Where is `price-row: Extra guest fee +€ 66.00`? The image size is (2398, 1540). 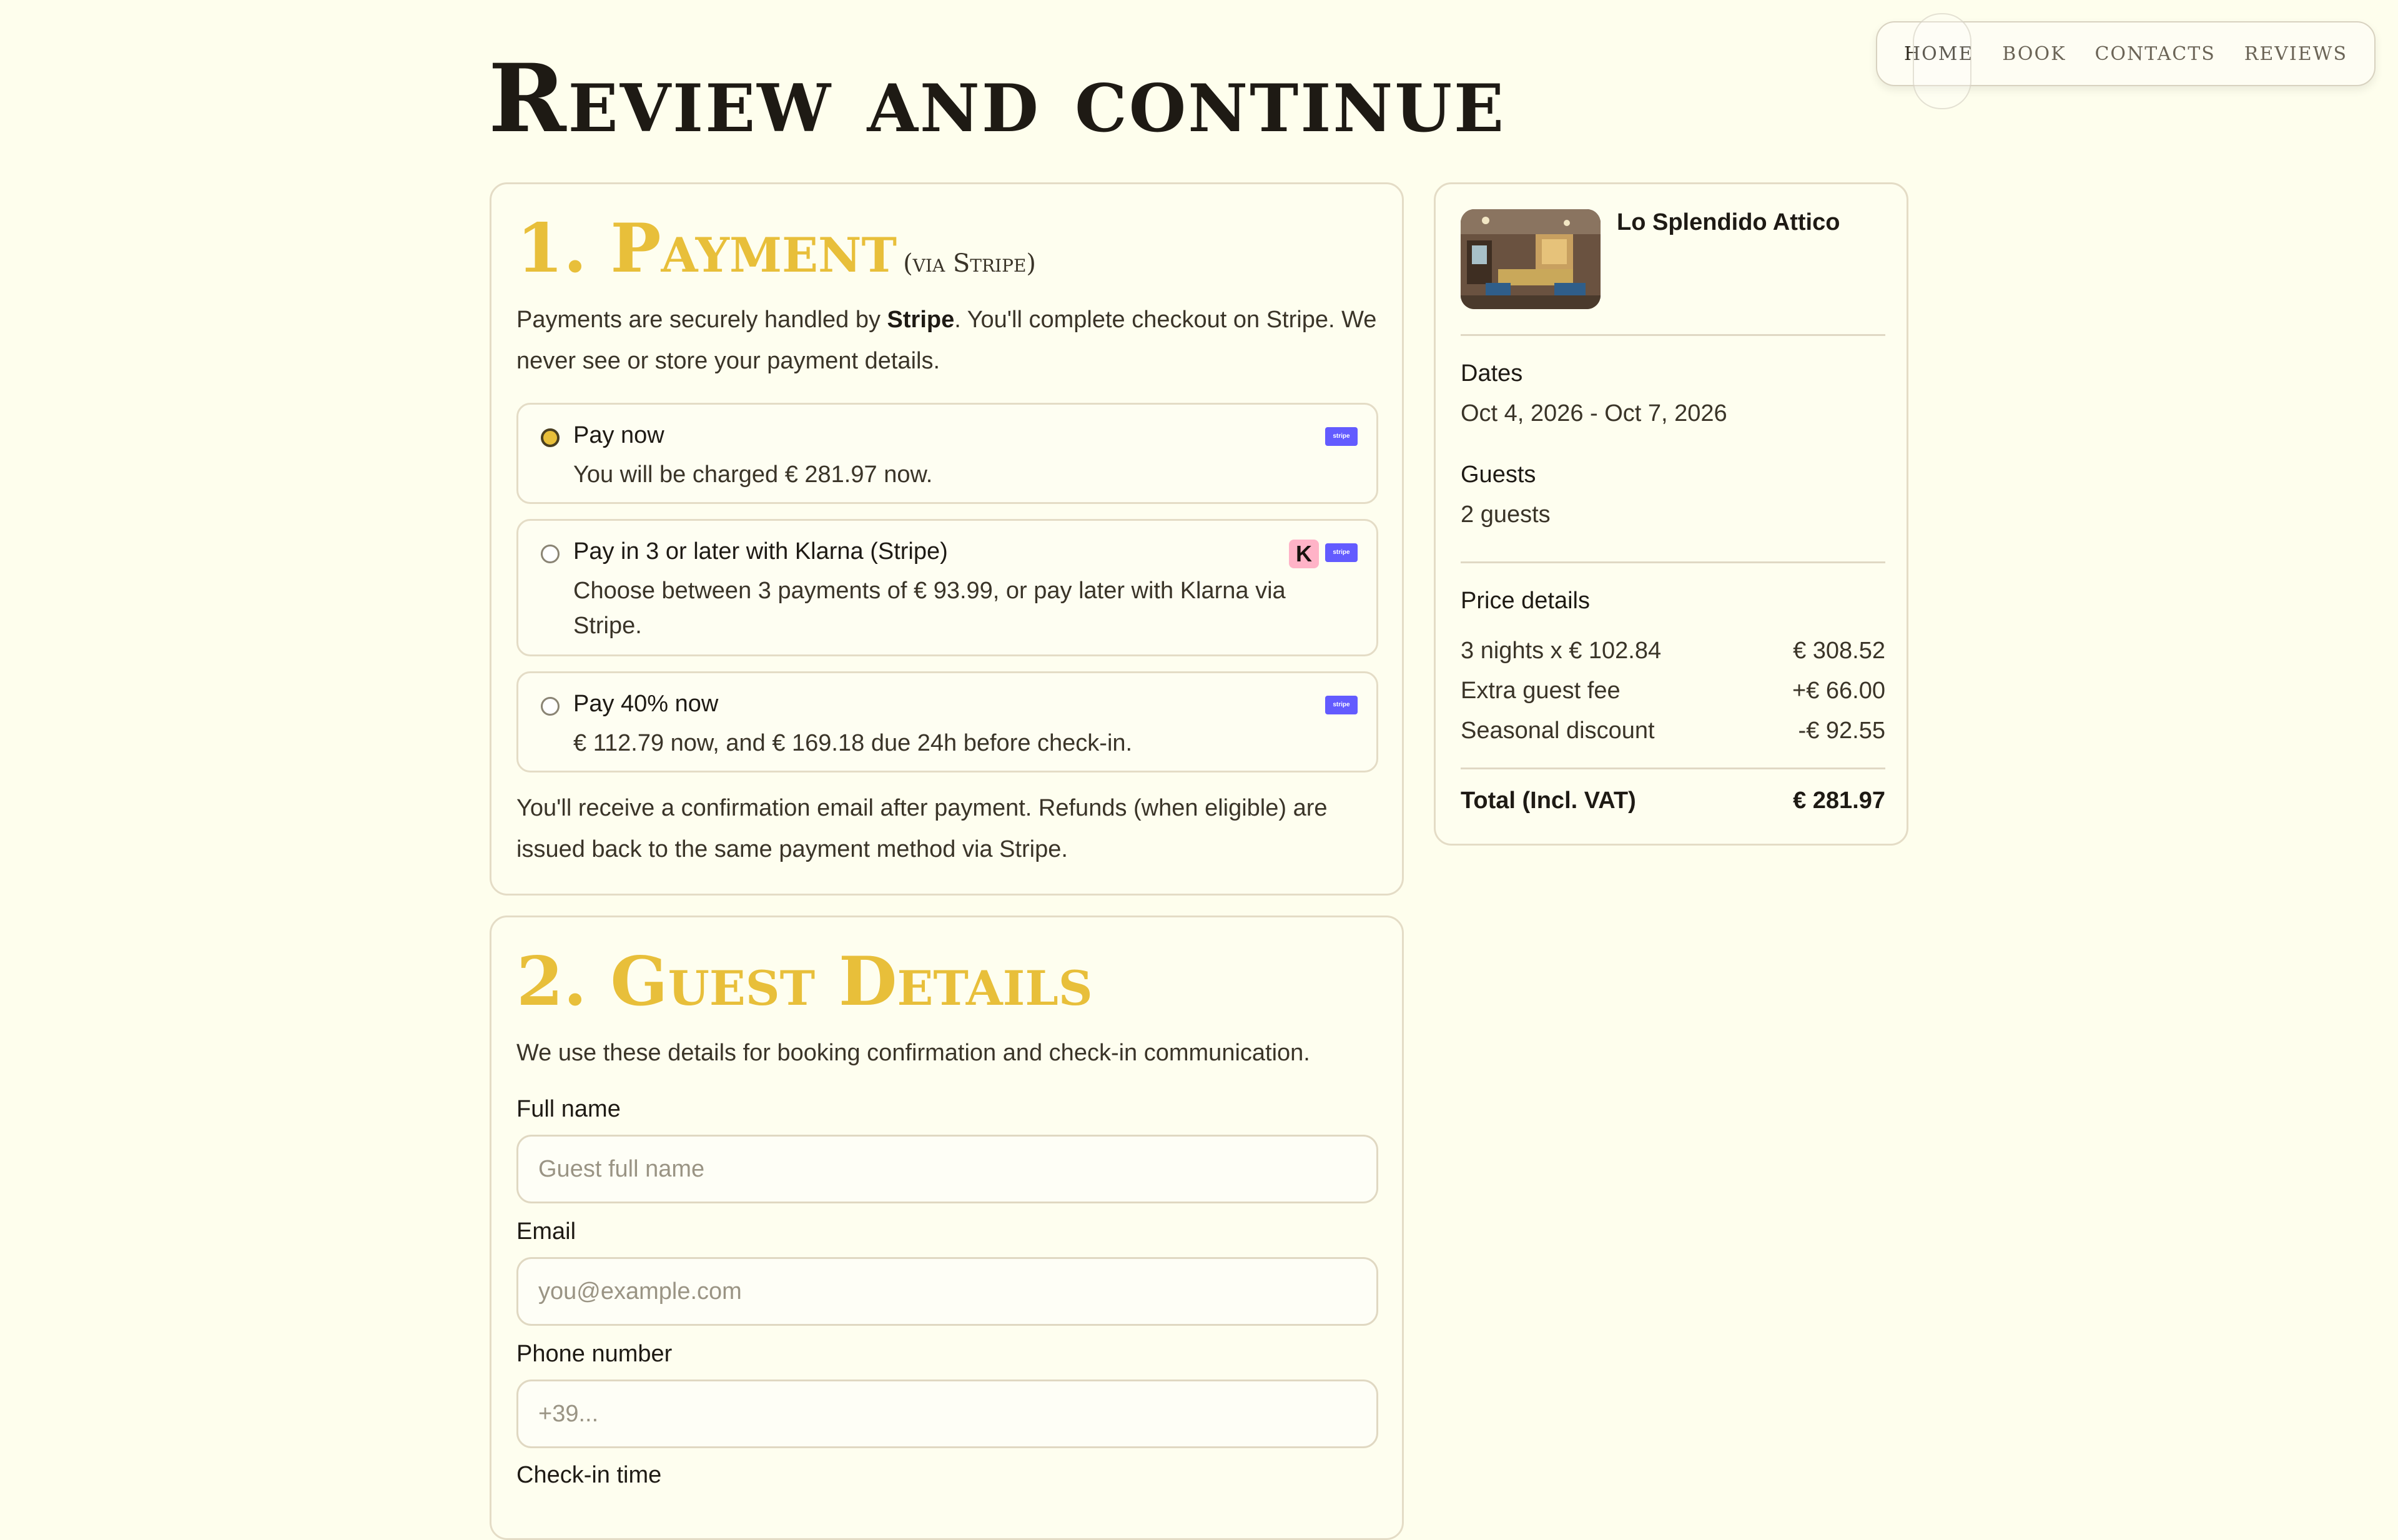
price-row: Extra guest fee +€ 66.00 is located at coordinates (1673, 691).